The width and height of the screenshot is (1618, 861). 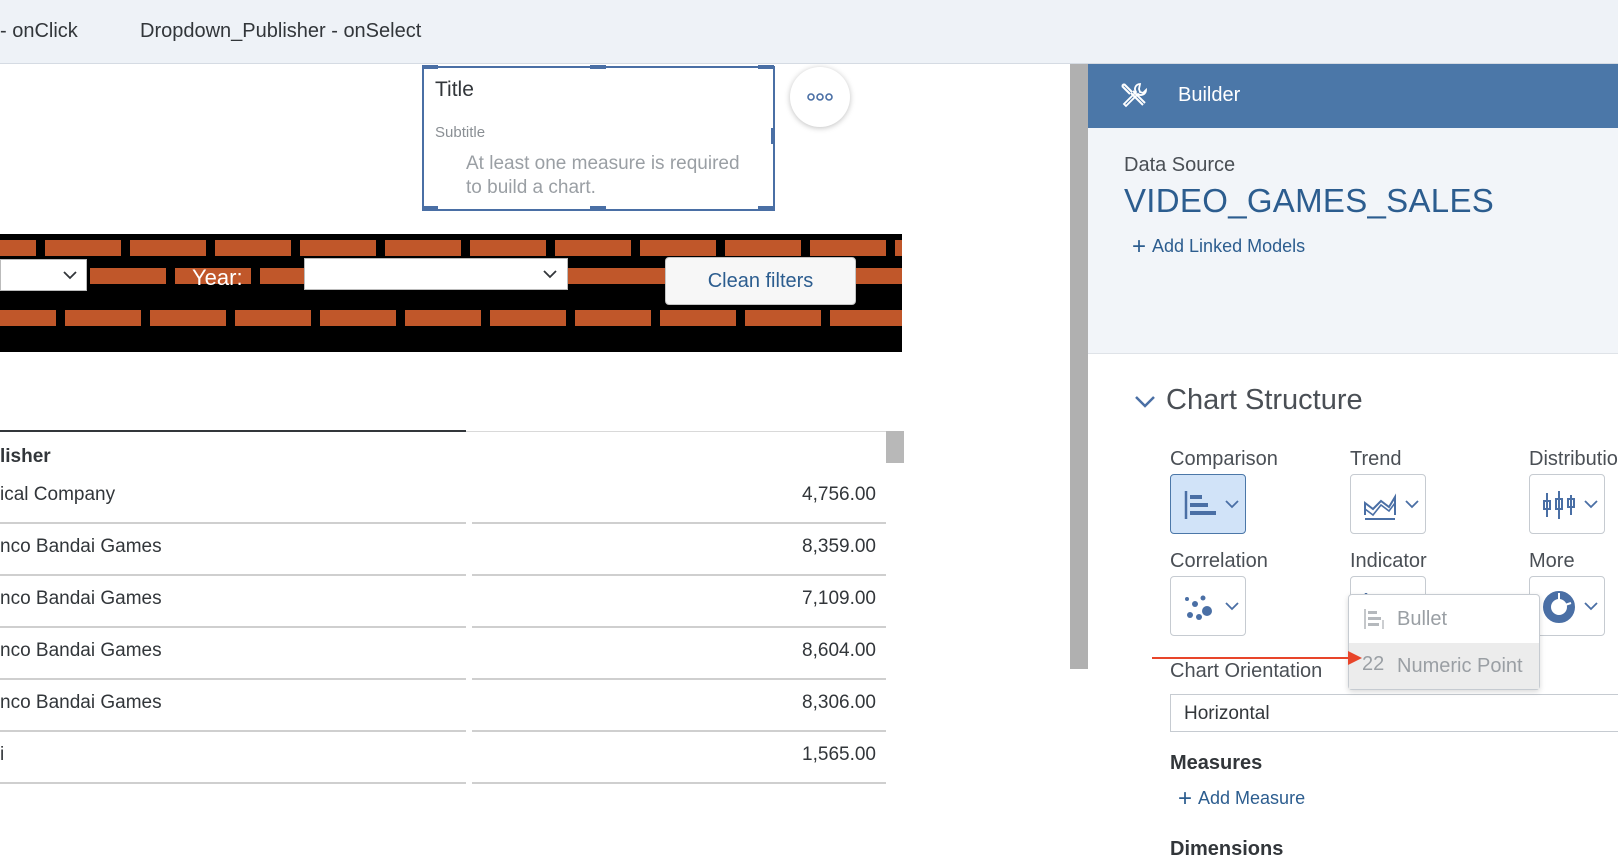 I want to click on chart-subtitle: Subtitle, so click(x=460, y=132).